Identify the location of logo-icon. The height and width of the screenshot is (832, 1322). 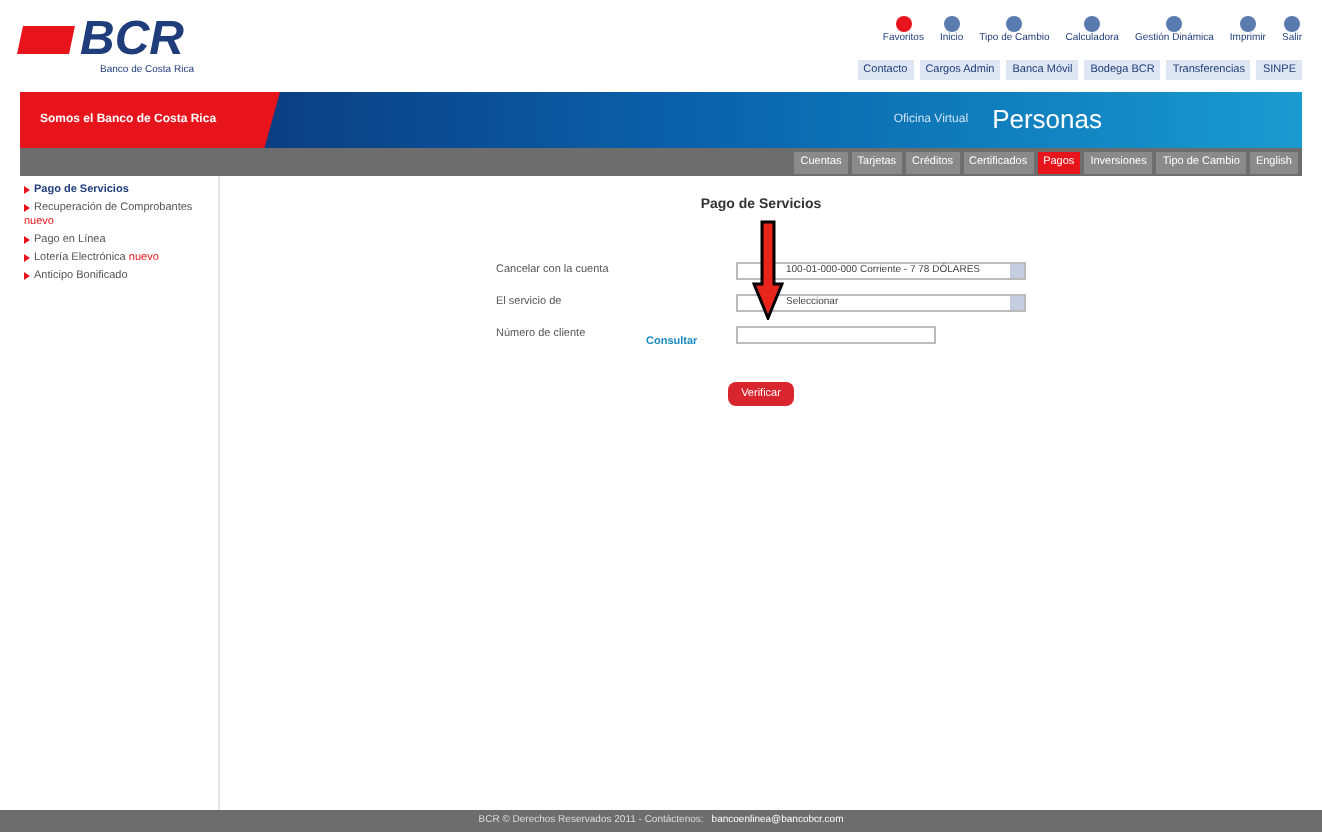
(46, 40).